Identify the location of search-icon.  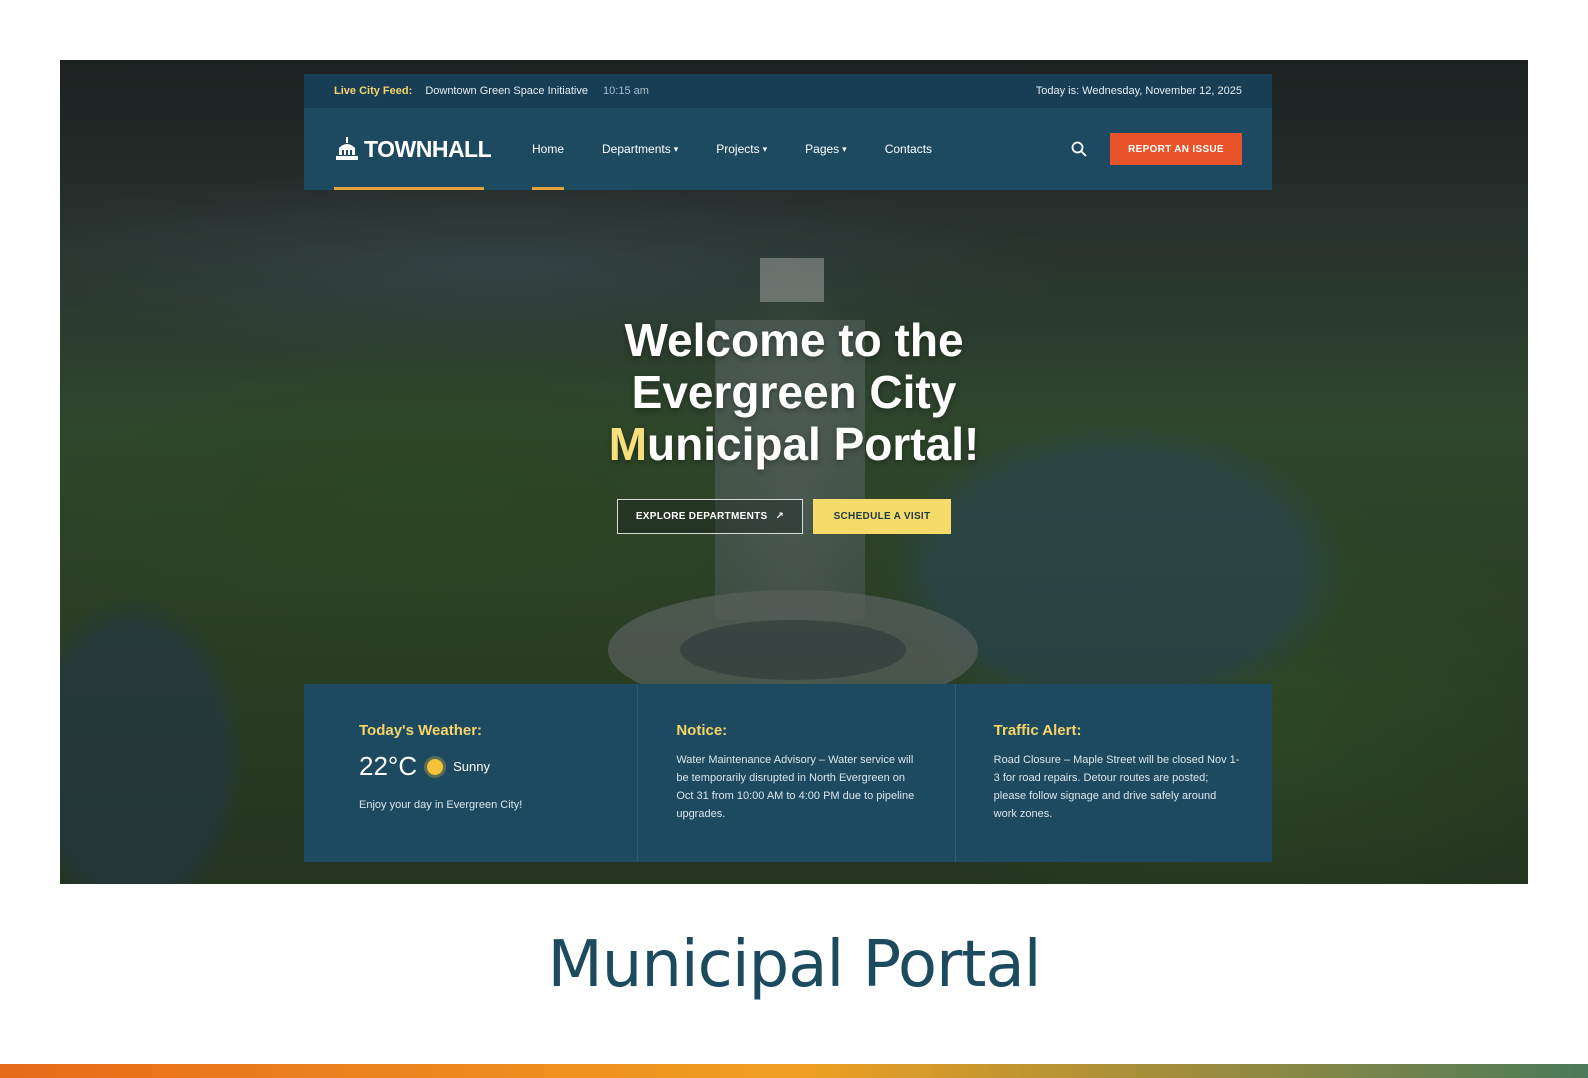
(1079, 149).